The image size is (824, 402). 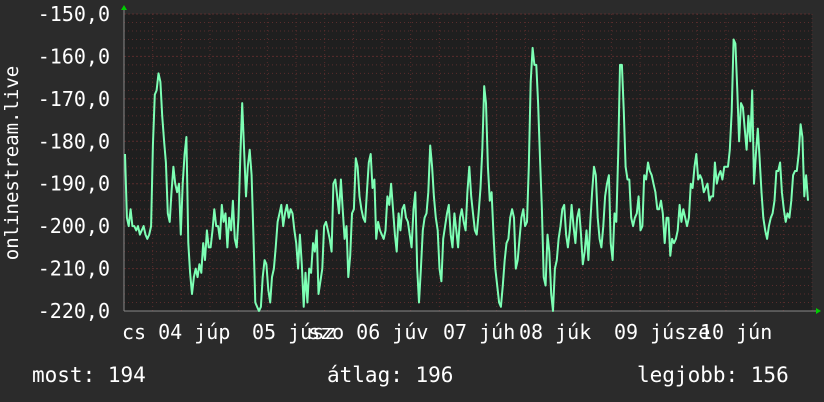 I want to click on x-tick-label: 10 jún, so click(x=736, y=332).